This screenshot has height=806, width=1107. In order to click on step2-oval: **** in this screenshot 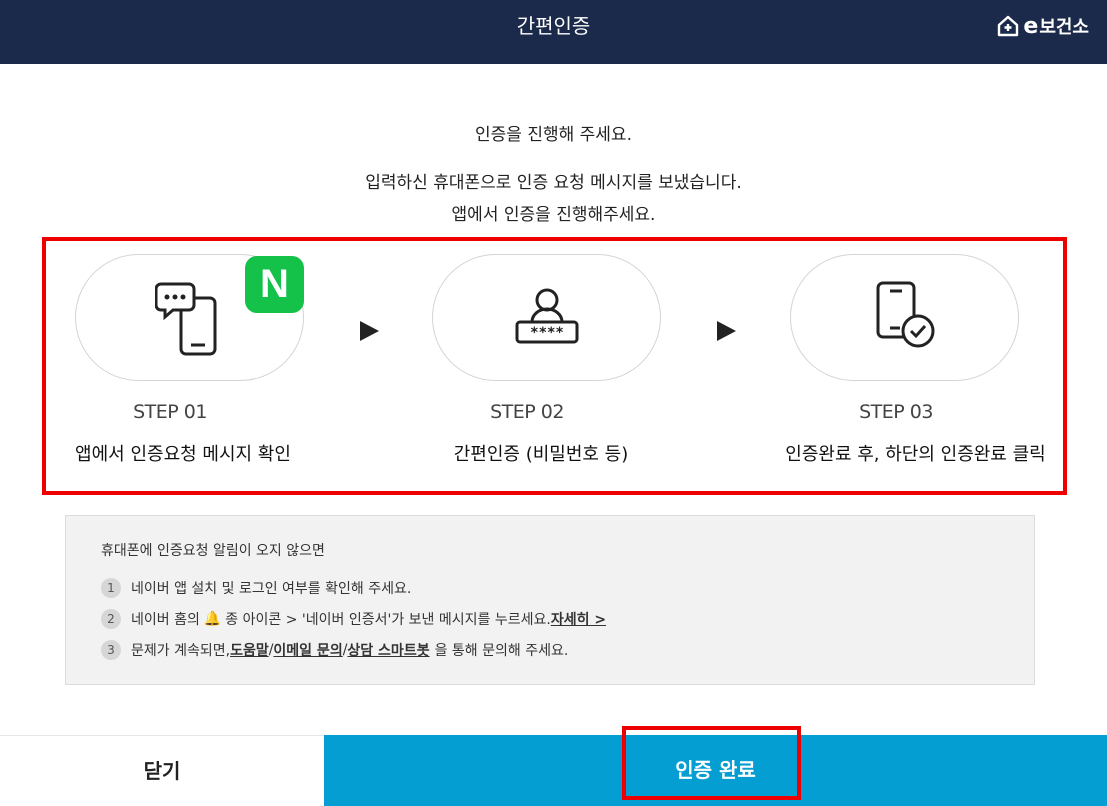, I will do `click(546, 317)`.